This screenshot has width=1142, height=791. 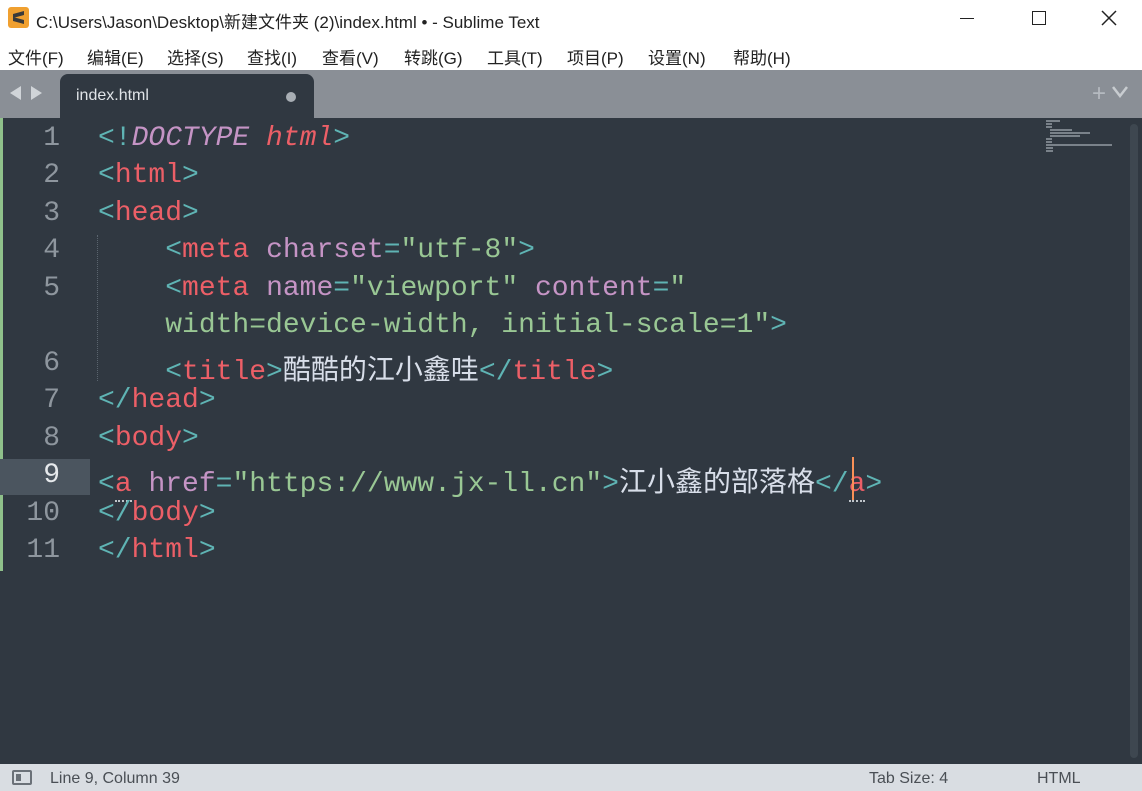 I want to click on code-line: </body>, so click(x=157, y=513).